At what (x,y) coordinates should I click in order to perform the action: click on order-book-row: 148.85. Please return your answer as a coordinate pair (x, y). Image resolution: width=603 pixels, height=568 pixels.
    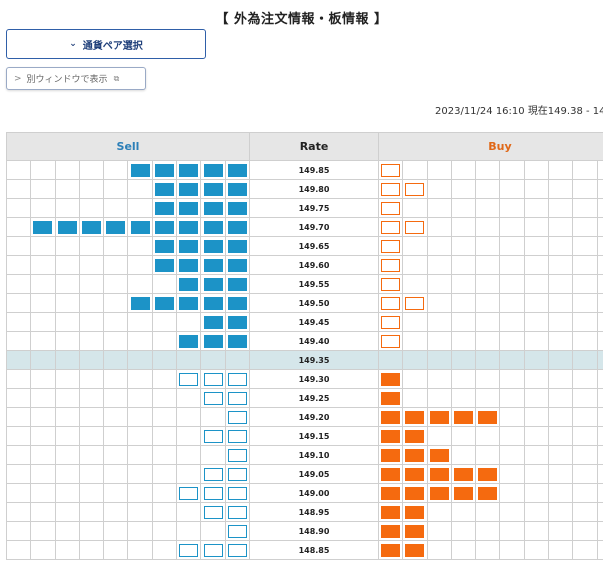
    Looking at the image, I should click on (304, 550).